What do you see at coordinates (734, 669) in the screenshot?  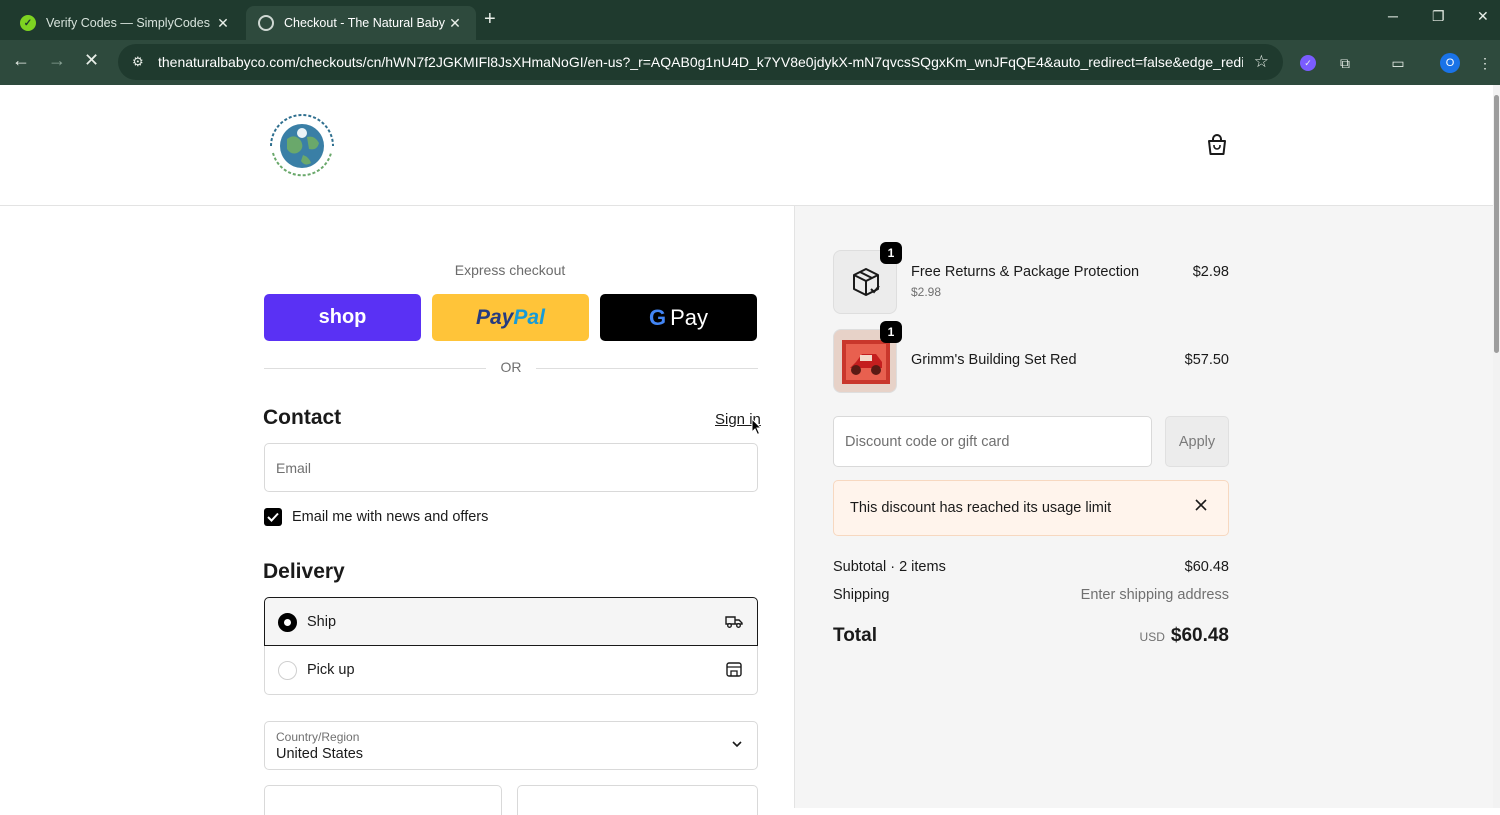 I see `store-icon` at bounding box center [734, 669].